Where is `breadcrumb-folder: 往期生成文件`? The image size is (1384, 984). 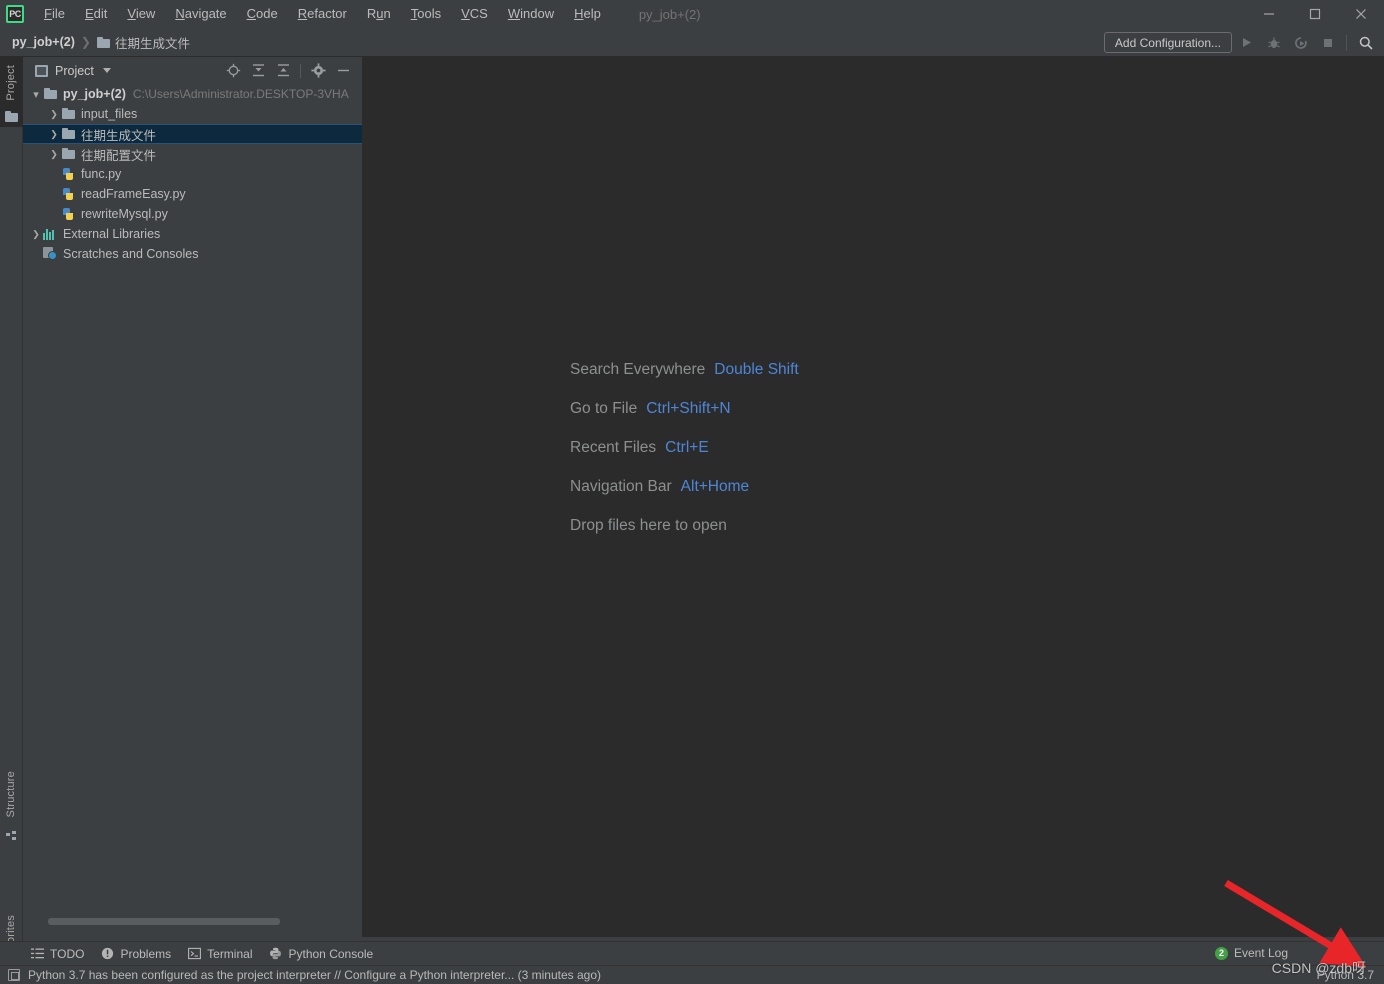
breadcrumb-folder: 往期生成文件 is located at coordinates (143, 42).